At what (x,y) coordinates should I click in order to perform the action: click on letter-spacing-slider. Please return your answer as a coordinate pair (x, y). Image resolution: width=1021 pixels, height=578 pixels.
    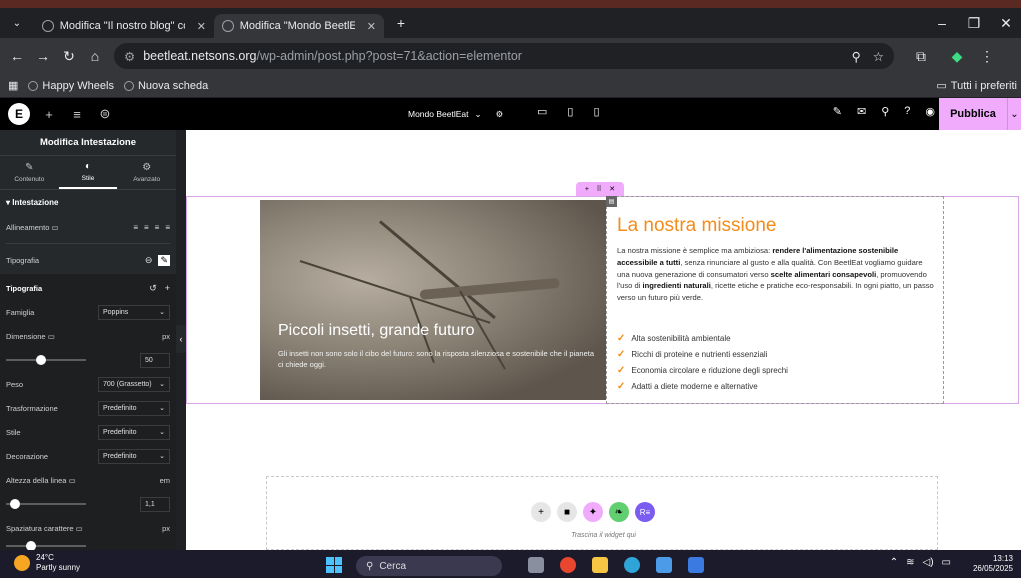
    Looking at the image, I should click on (46, 545).